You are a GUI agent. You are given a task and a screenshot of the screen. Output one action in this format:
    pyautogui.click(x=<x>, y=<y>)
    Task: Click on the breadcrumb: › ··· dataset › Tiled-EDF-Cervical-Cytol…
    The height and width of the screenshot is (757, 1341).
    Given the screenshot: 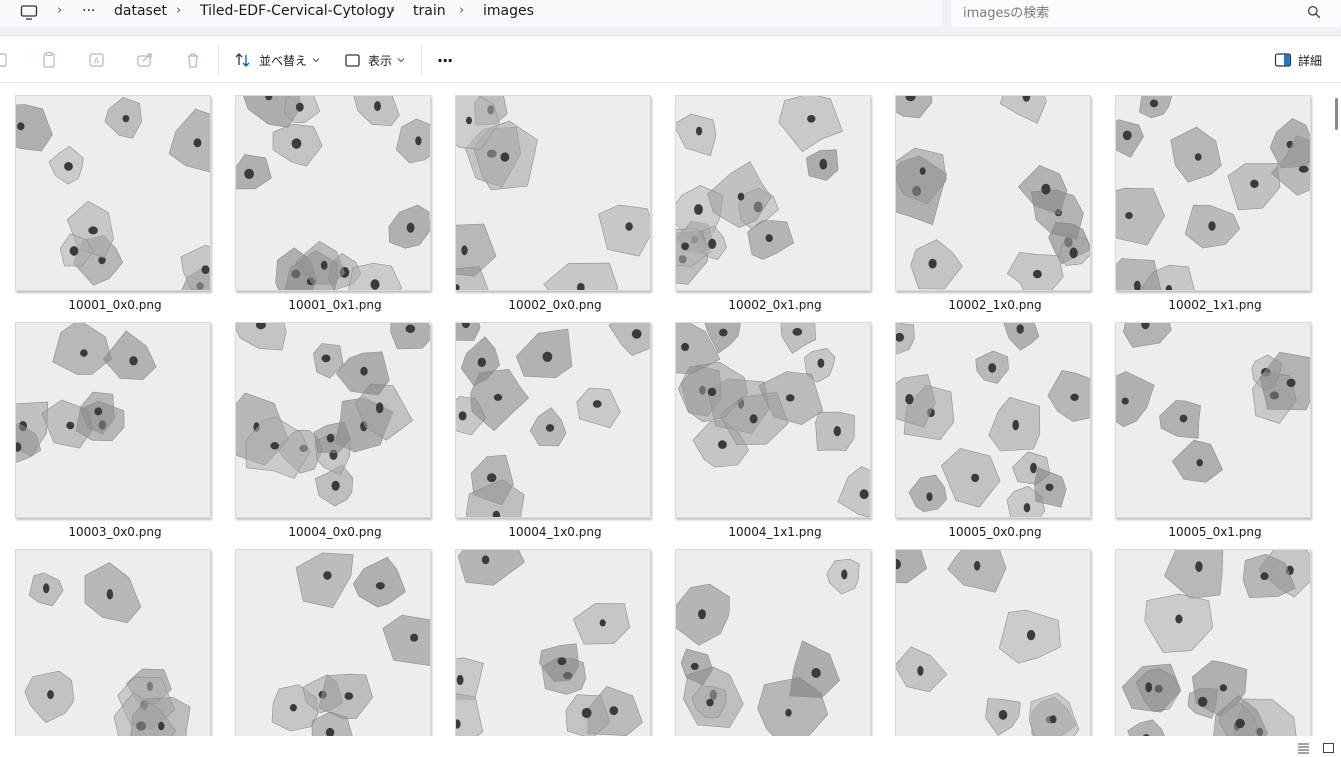 What is the action you would take?
    pyautogui.click(x=471, y=13)
    